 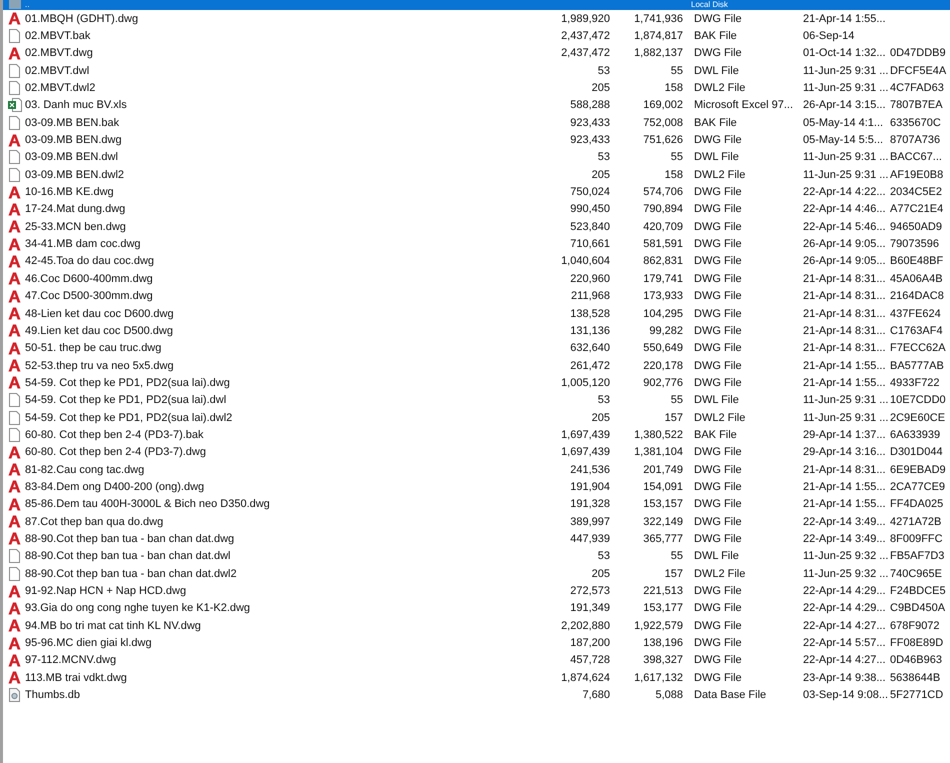 What do you see at coordinates (918, 486) in the screenshot?
I see `crc-value: 2CA77CE9` at bounding box center [918, 486].